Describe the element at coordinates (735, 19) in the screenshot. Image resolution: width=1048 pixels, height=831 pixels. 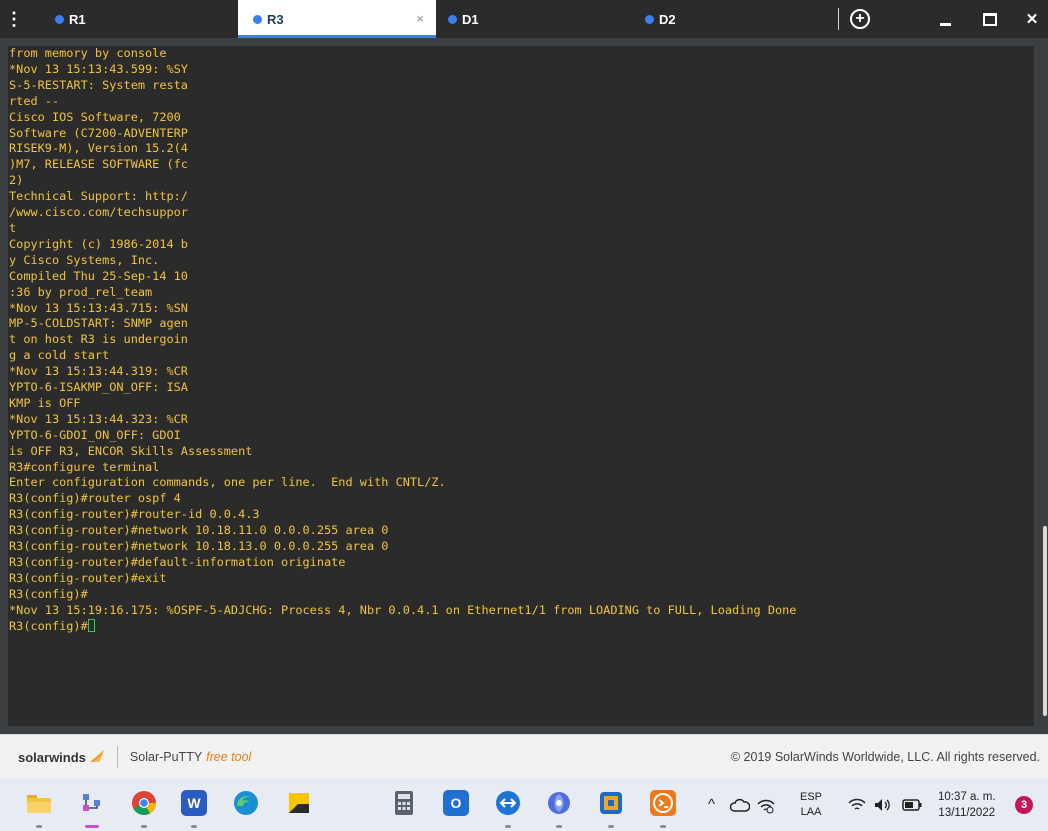
I see `tab-d2: D2` at that location.